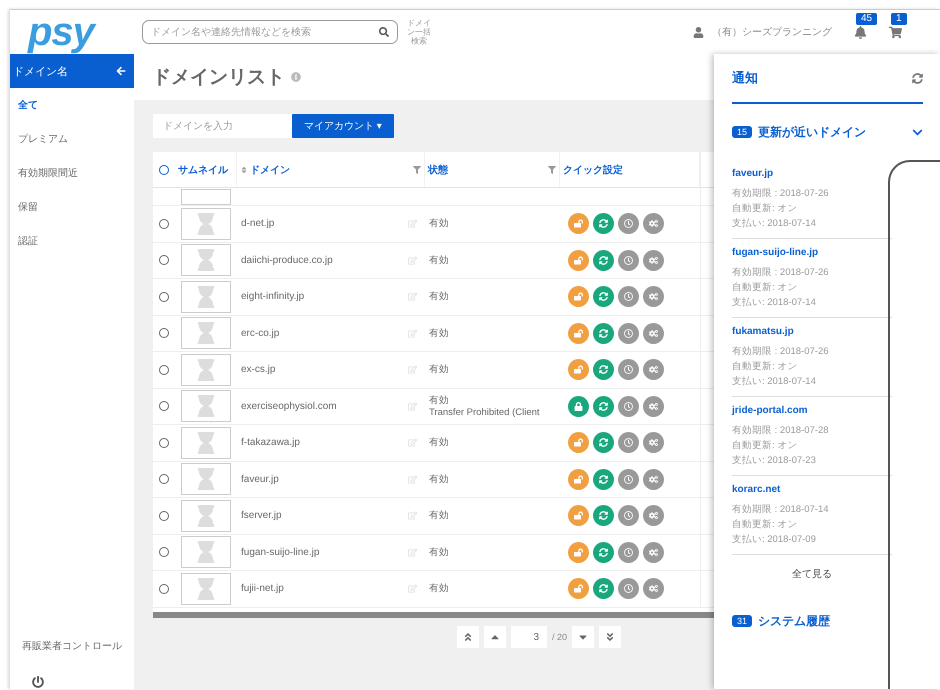 The height and width of the screenshot is (690, 940). What do you see at coordinates (812, 252) in the screenshot?
I see `domain-link: fugan-suijo-line.jp` at bounding box center [812, 252].